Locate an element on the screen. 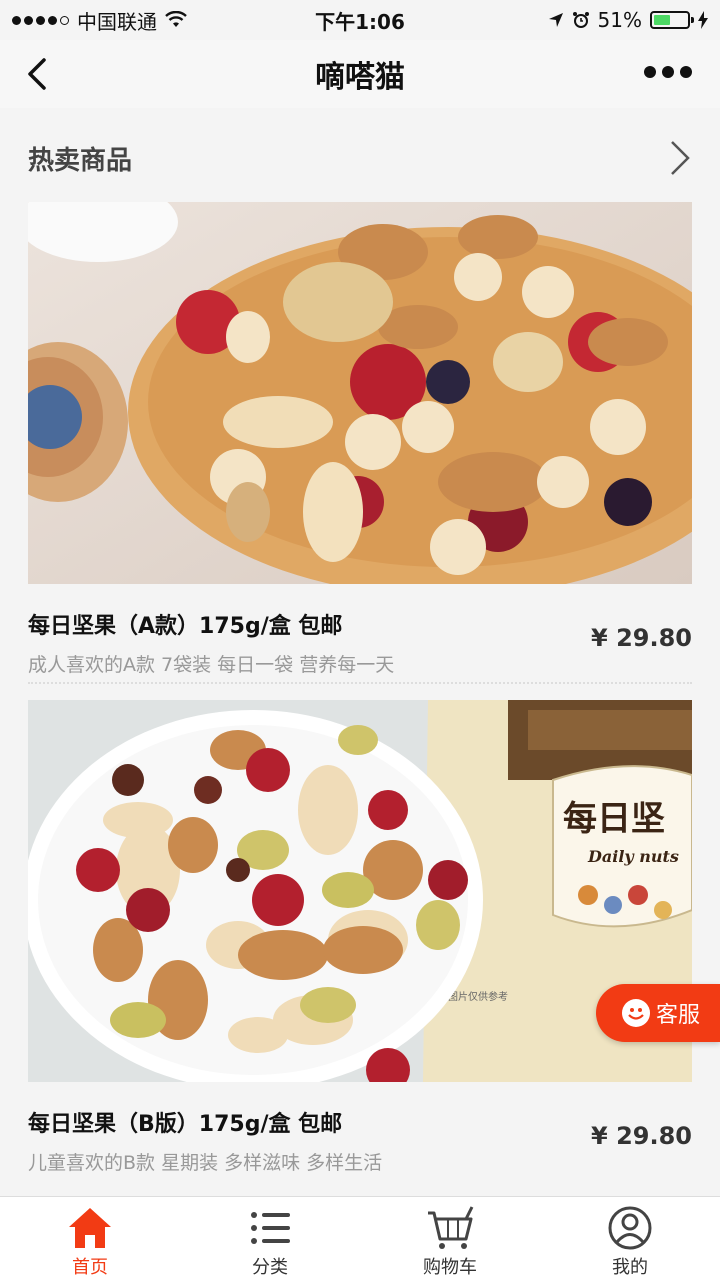 The image size is (720, 1280). product-name: 每日坚果（B版）175g/盒 包邮 is located at coordinates (185, 1122).